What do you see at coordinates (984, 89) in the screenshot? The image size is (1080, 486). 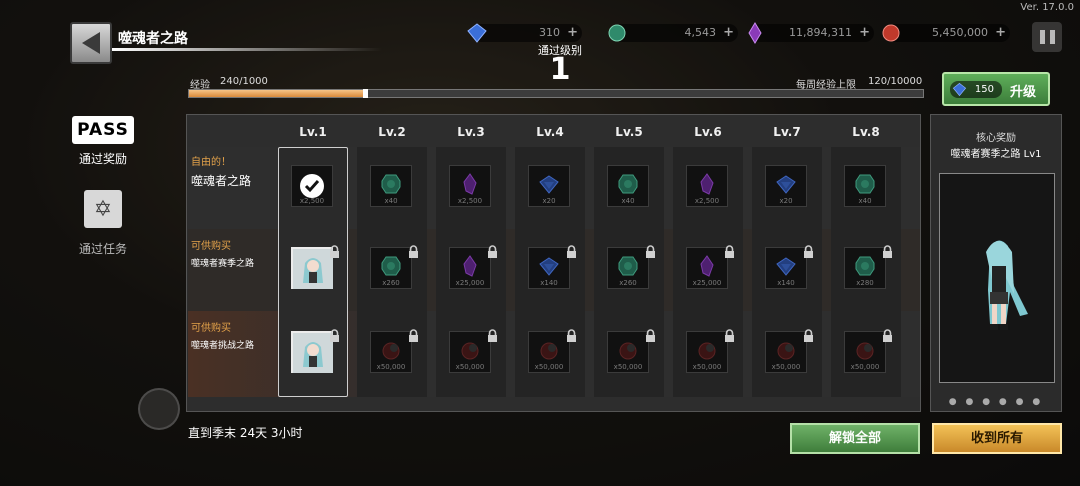 I see `upgrade-cost-value: 150` at bounding box center [984, 89].